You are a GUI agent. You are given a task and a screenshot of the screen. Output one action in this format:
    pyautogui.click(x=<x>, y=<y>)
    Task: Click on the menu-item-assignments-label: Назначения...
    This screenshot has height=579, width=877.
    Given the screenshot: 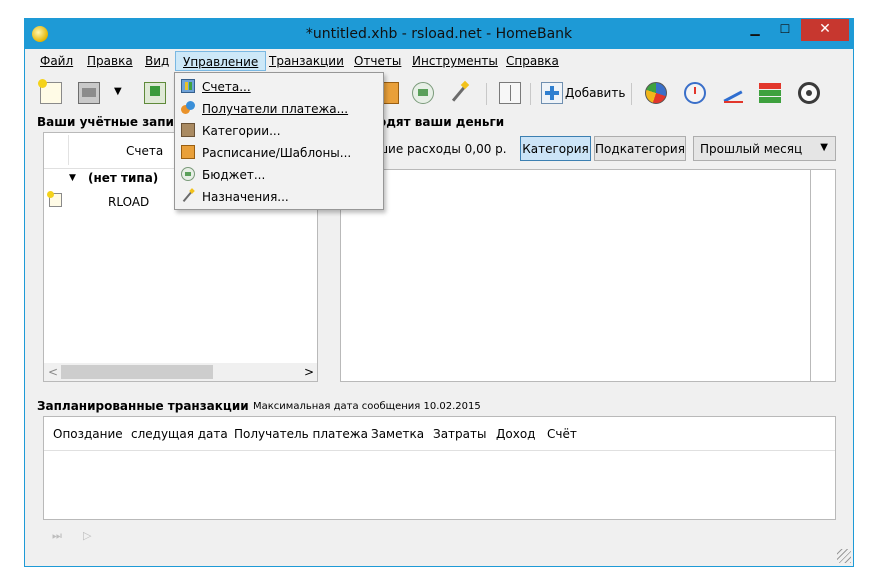 What is the action you would take?
    pyautogui.click(x=245, y=197)
    